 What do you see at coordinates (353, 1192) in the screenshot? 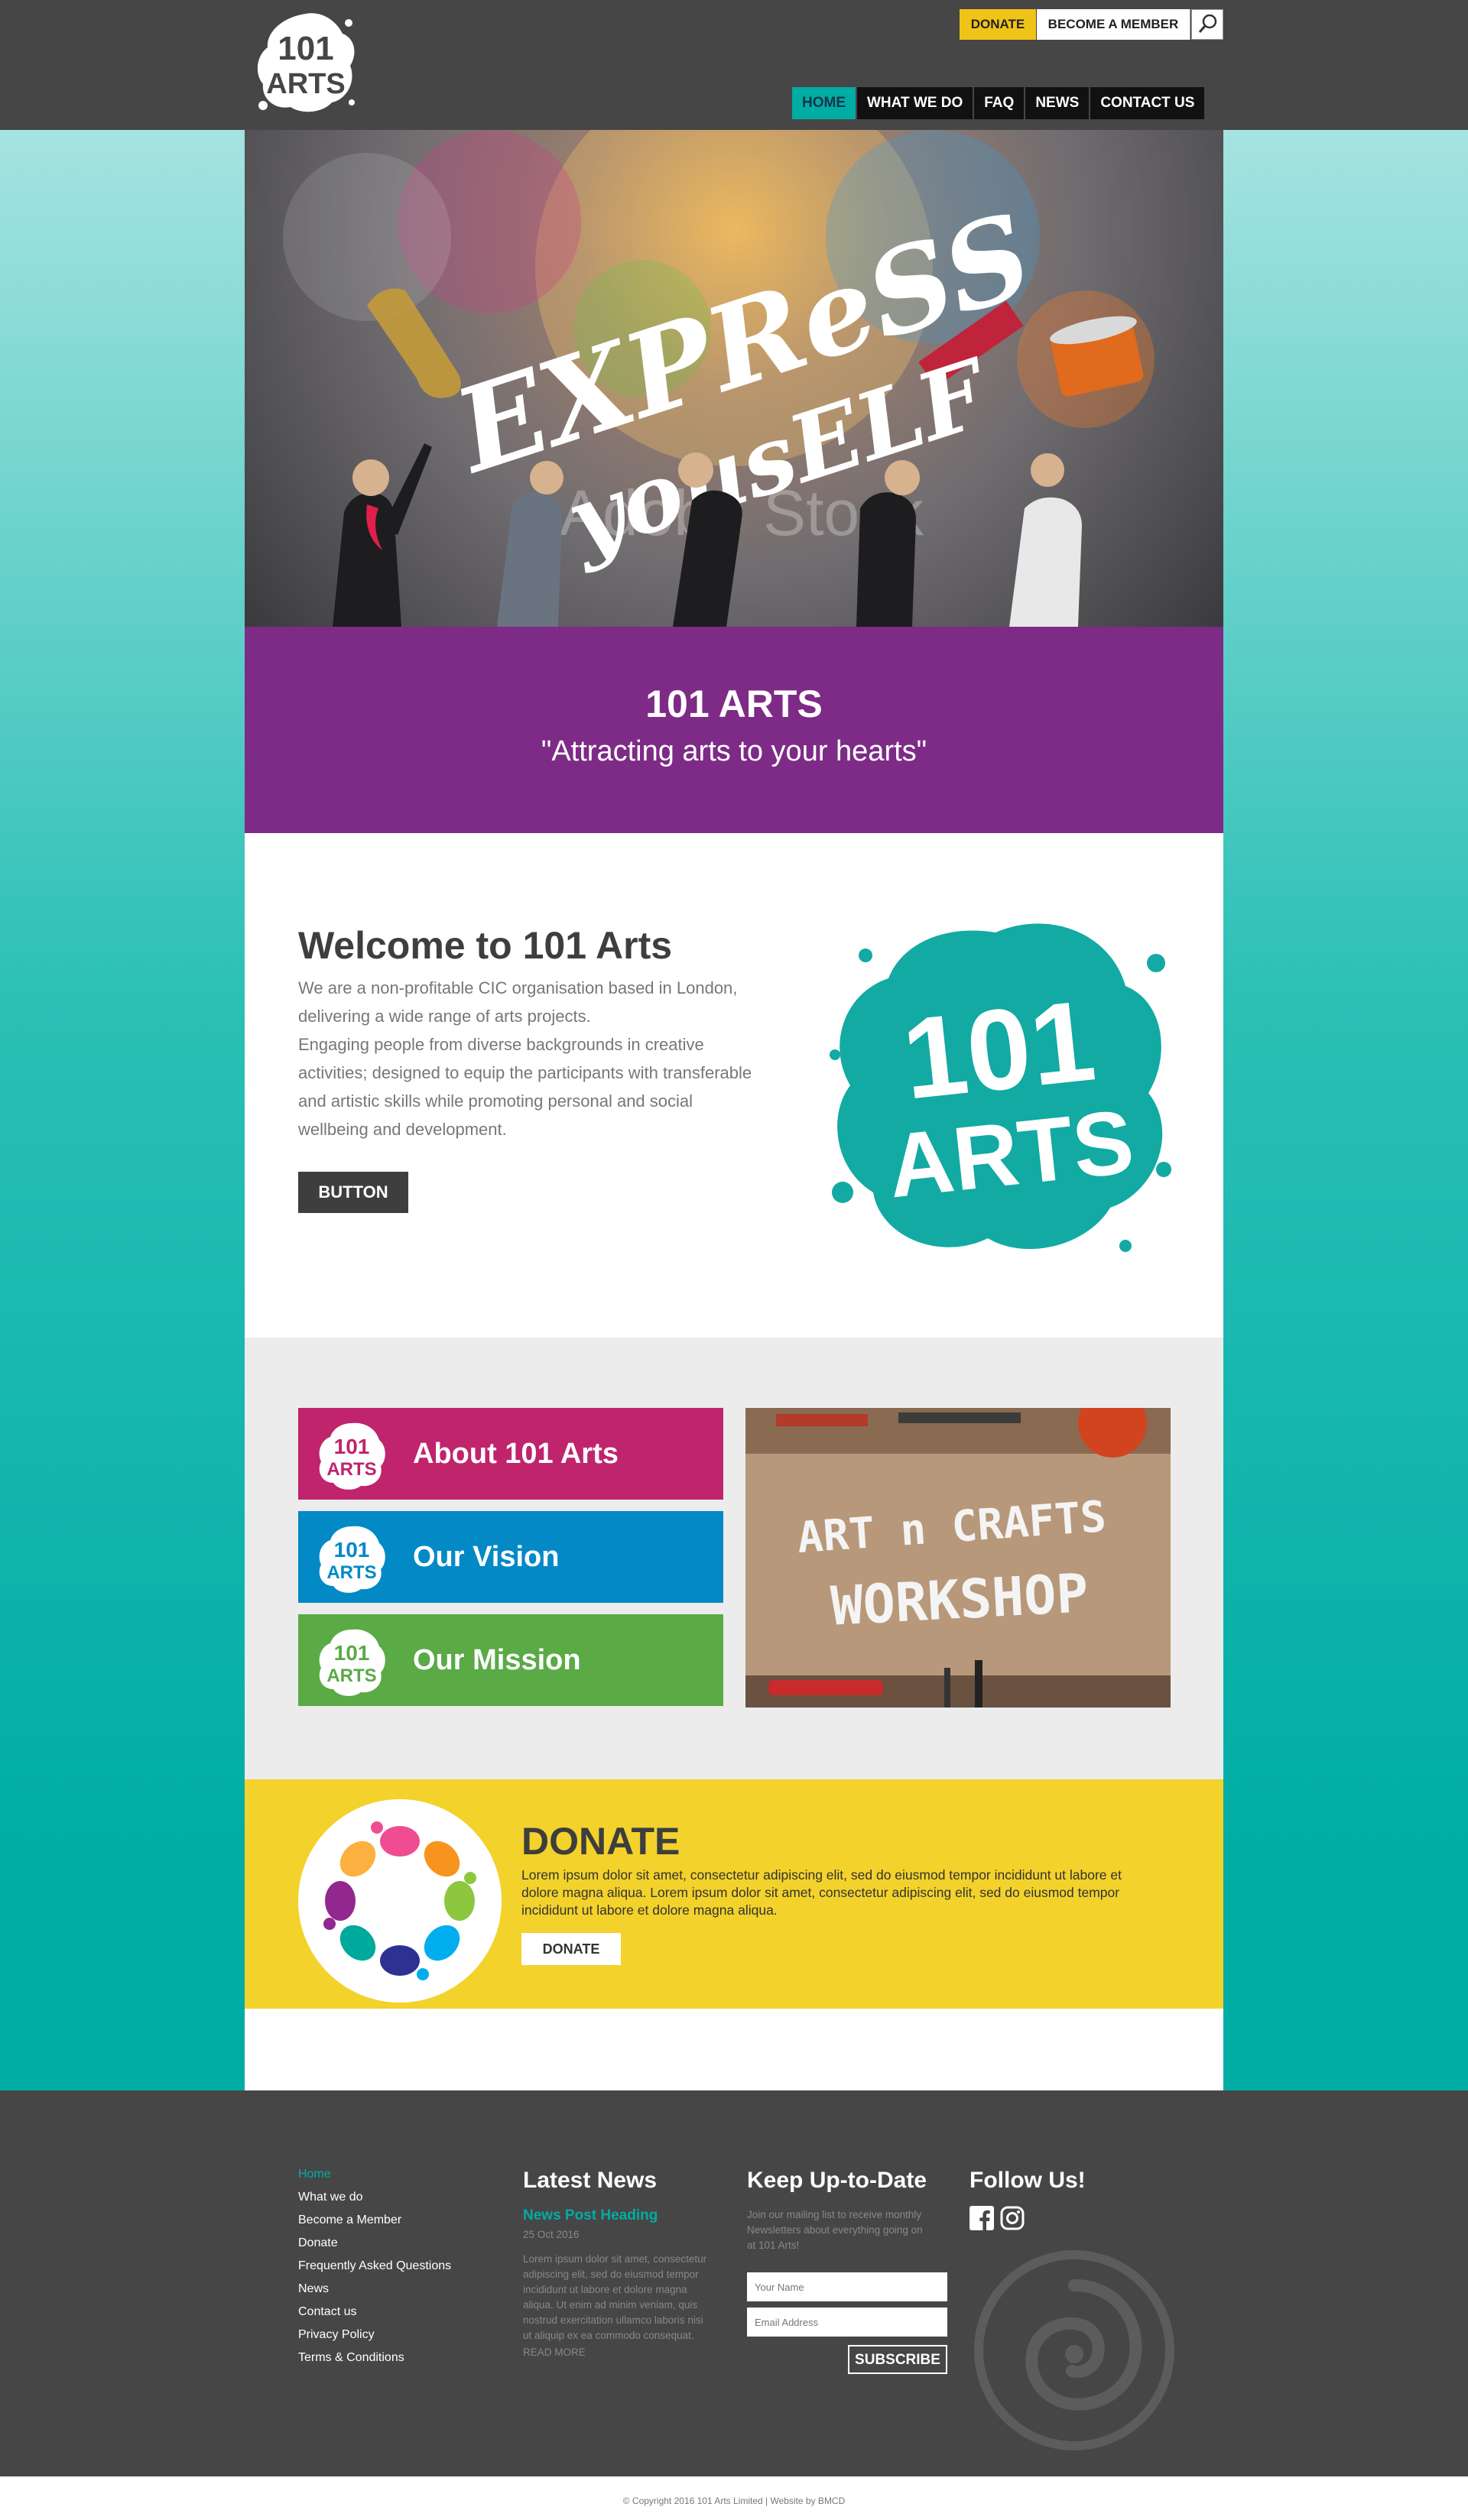
I see `welcome-button: BUTTON` at bounding box center [353, 1192].